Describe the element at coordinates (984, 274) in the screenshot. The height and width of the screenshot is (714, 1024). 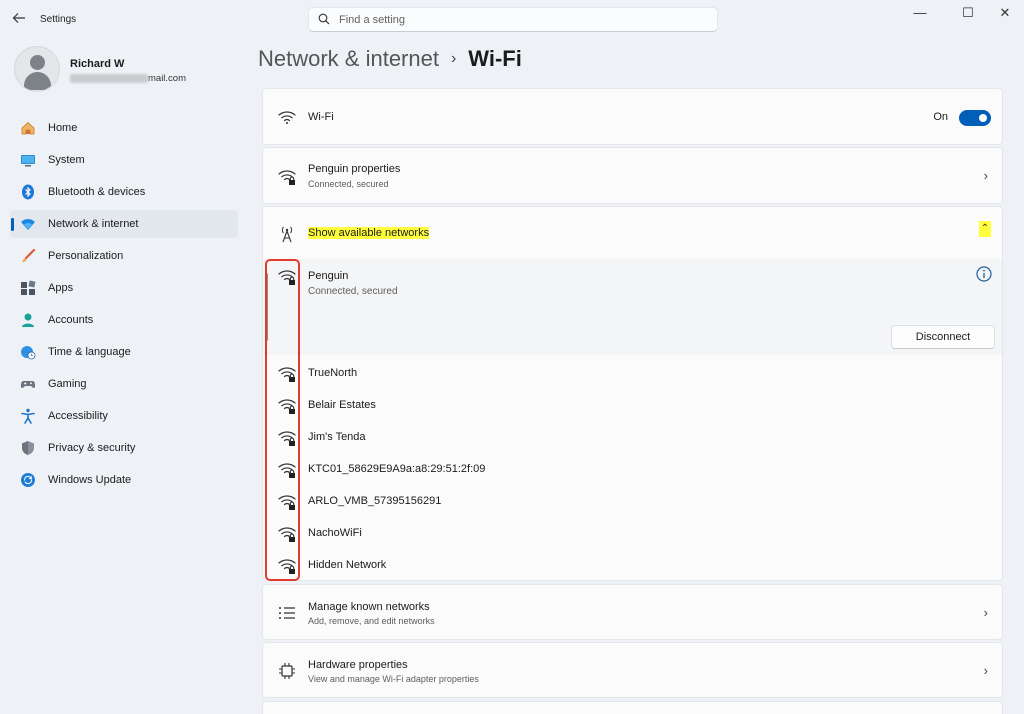
I see `info-icon` at that location.